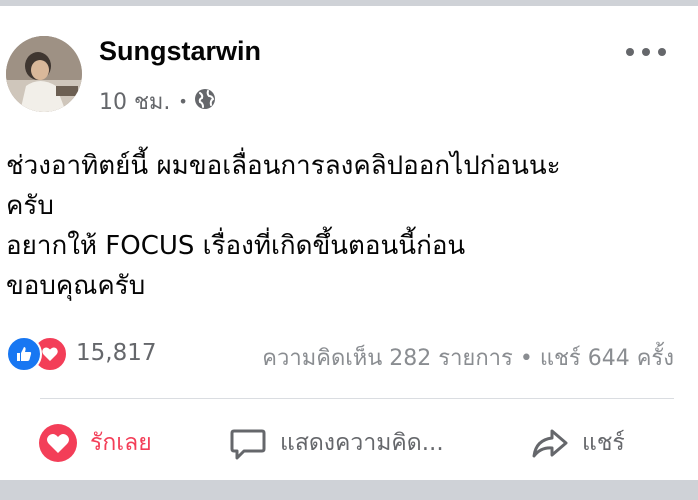  Describe the element at coordinates (248, 444) in the screenshot. I see `comment-icon` at that location.